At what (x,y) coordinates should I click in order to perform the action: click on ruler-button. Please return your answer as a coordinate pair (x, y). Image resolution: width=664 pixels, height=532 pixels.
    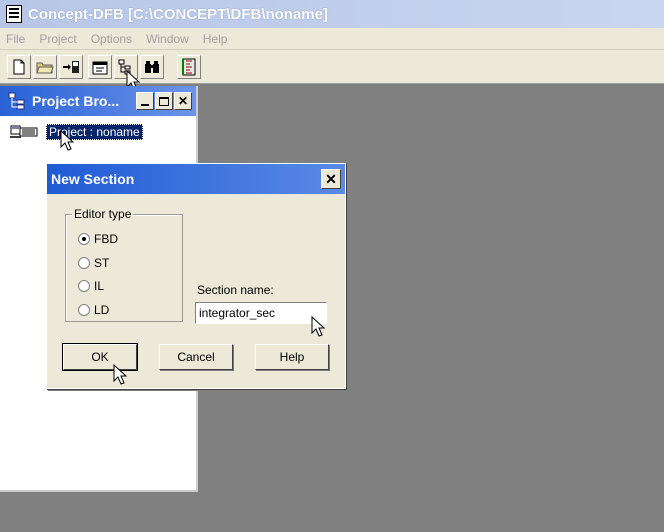
    Looking at the image, I should click on (189, 67).